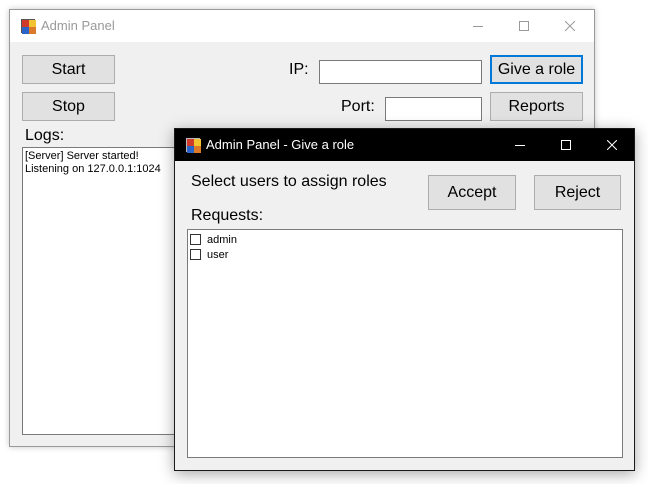  Describe the element at coordinates (433, 109) in the screenshot. I see `port-input` at that location.